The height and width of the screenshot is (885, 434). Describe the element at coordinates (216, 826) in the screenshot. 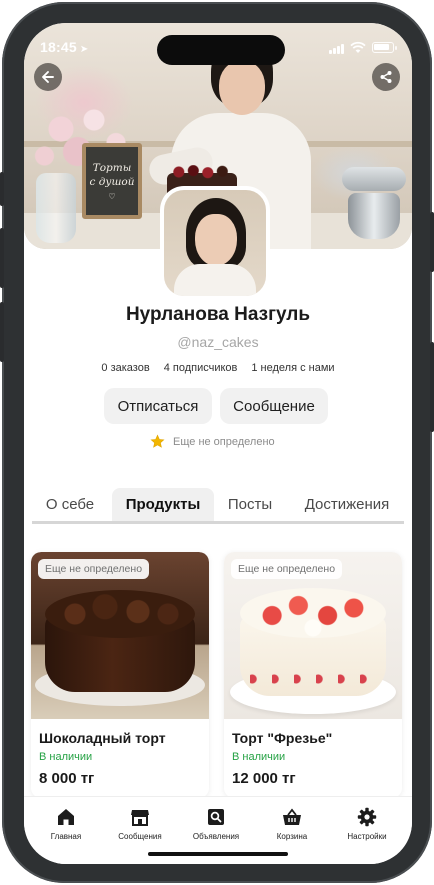

I see `nav-ads: Объявления` at that location.